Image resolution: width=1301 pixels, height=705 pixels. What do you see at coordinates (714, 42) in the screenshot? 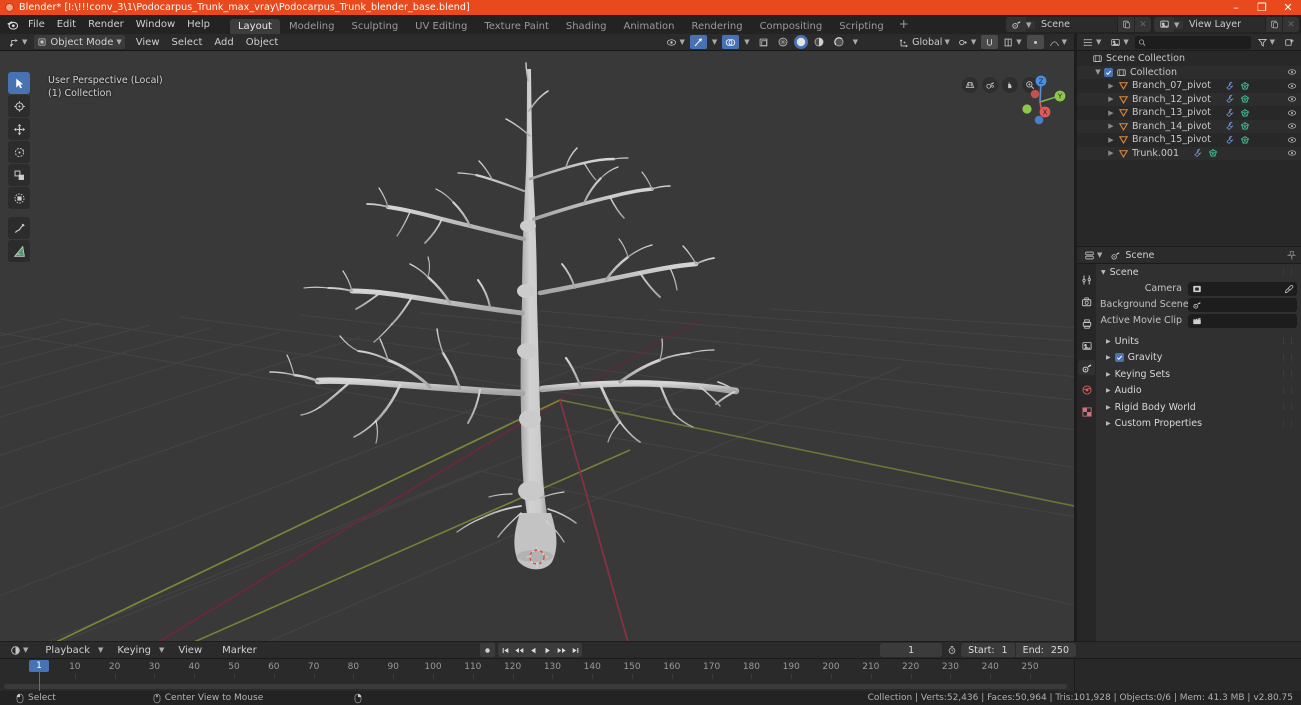
I see `gizmo-options-button: ▼` at bounding box center [714, 42].